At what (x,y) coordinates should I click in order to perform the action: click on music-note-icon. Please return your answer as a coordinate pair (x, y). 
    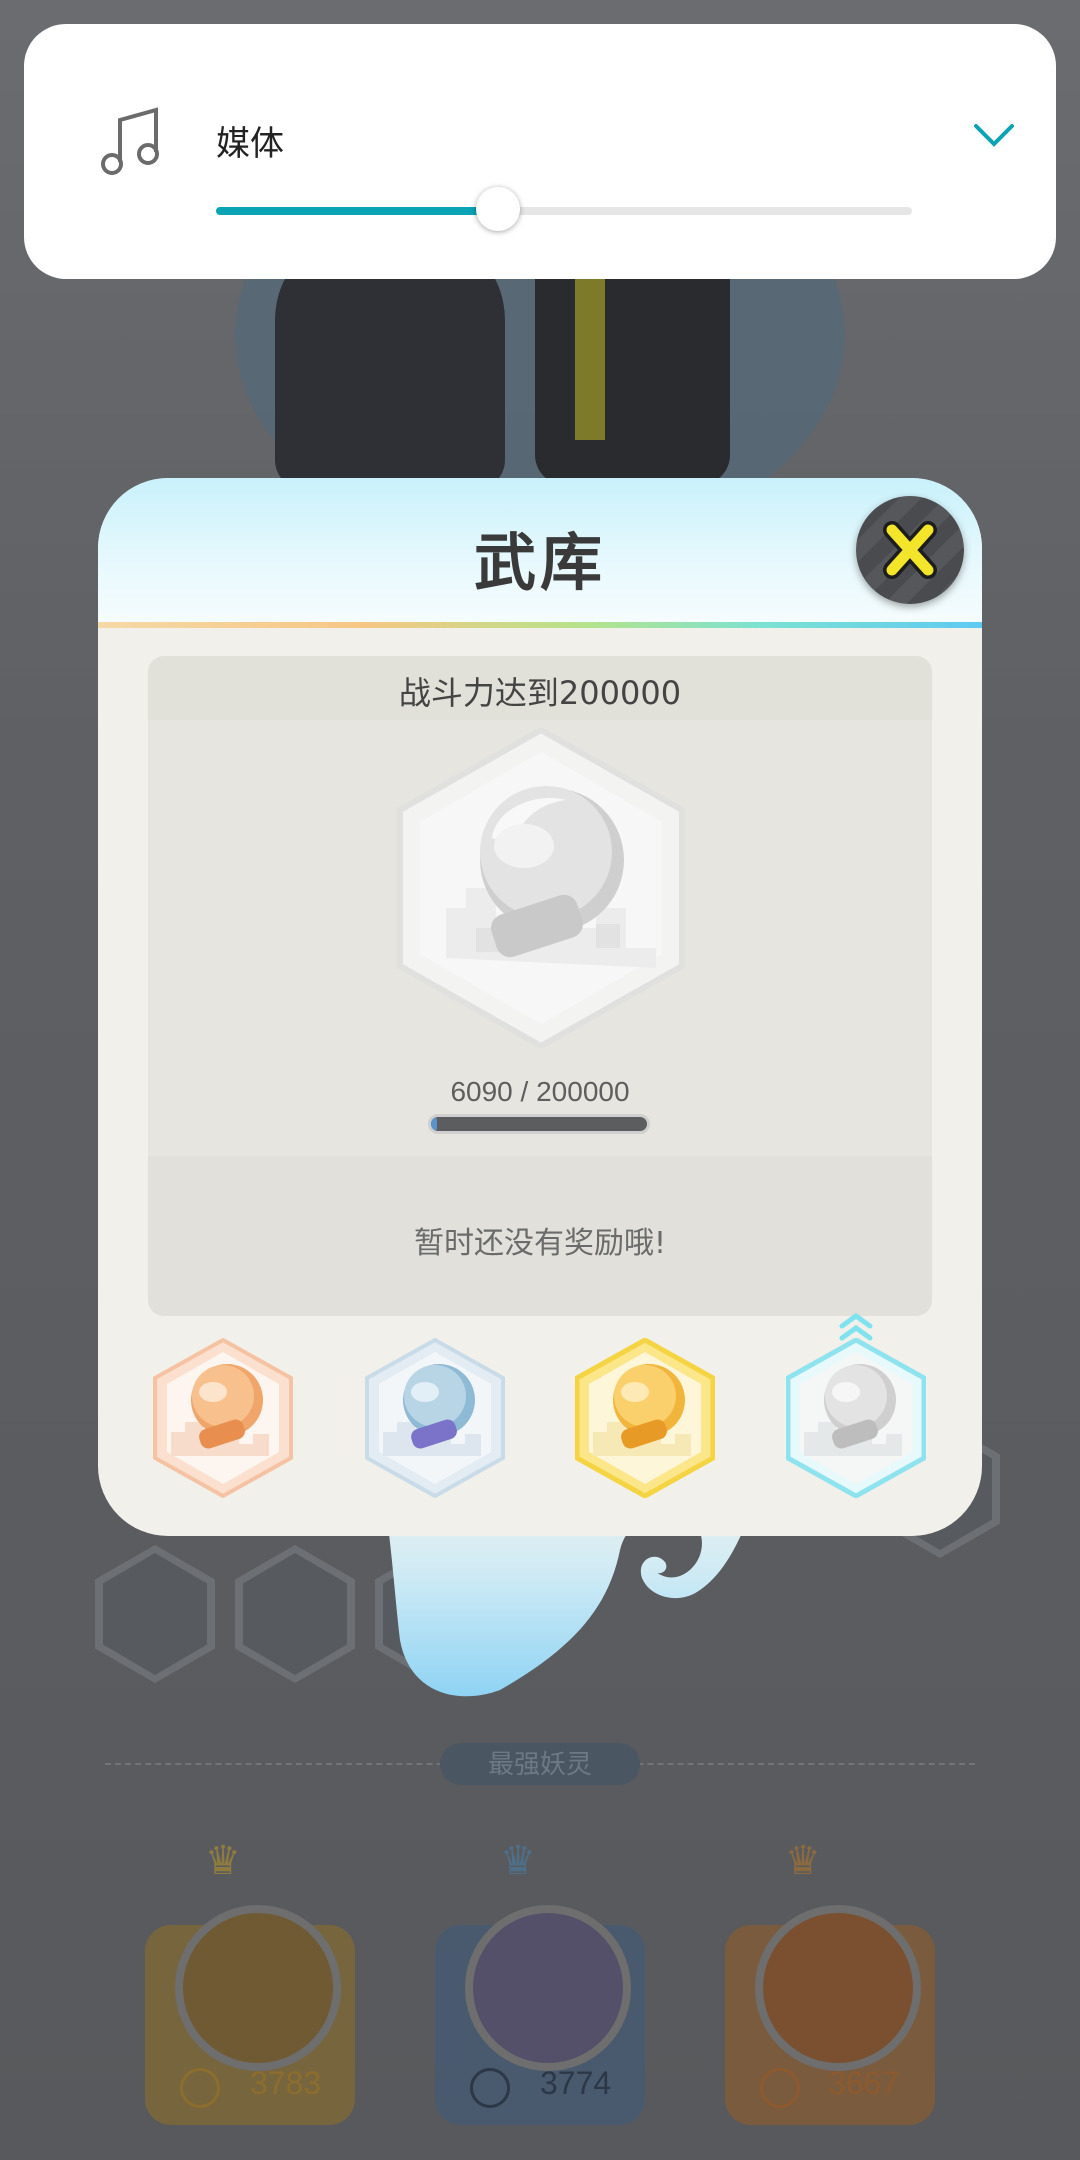
    Looking at the image, I should click on (130, 141).